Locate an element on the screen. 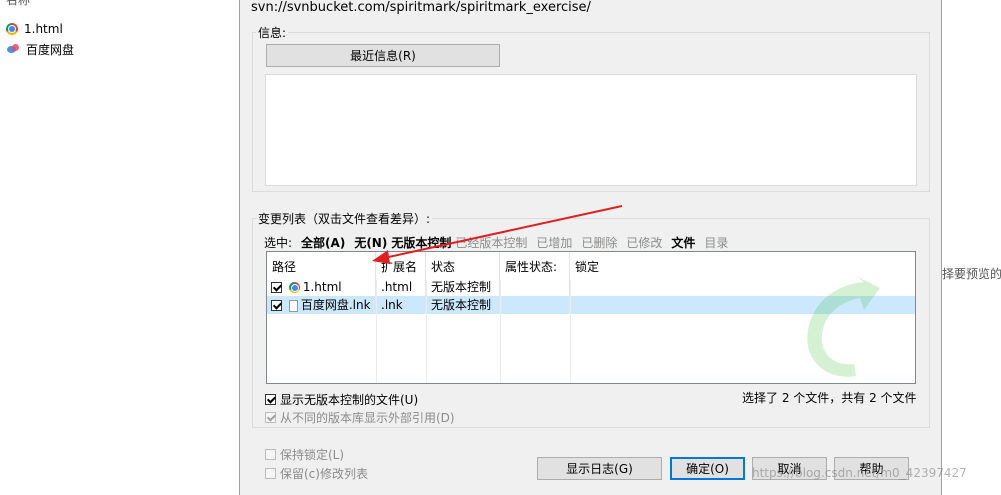  file-icon is located at coordinates (293, 305).